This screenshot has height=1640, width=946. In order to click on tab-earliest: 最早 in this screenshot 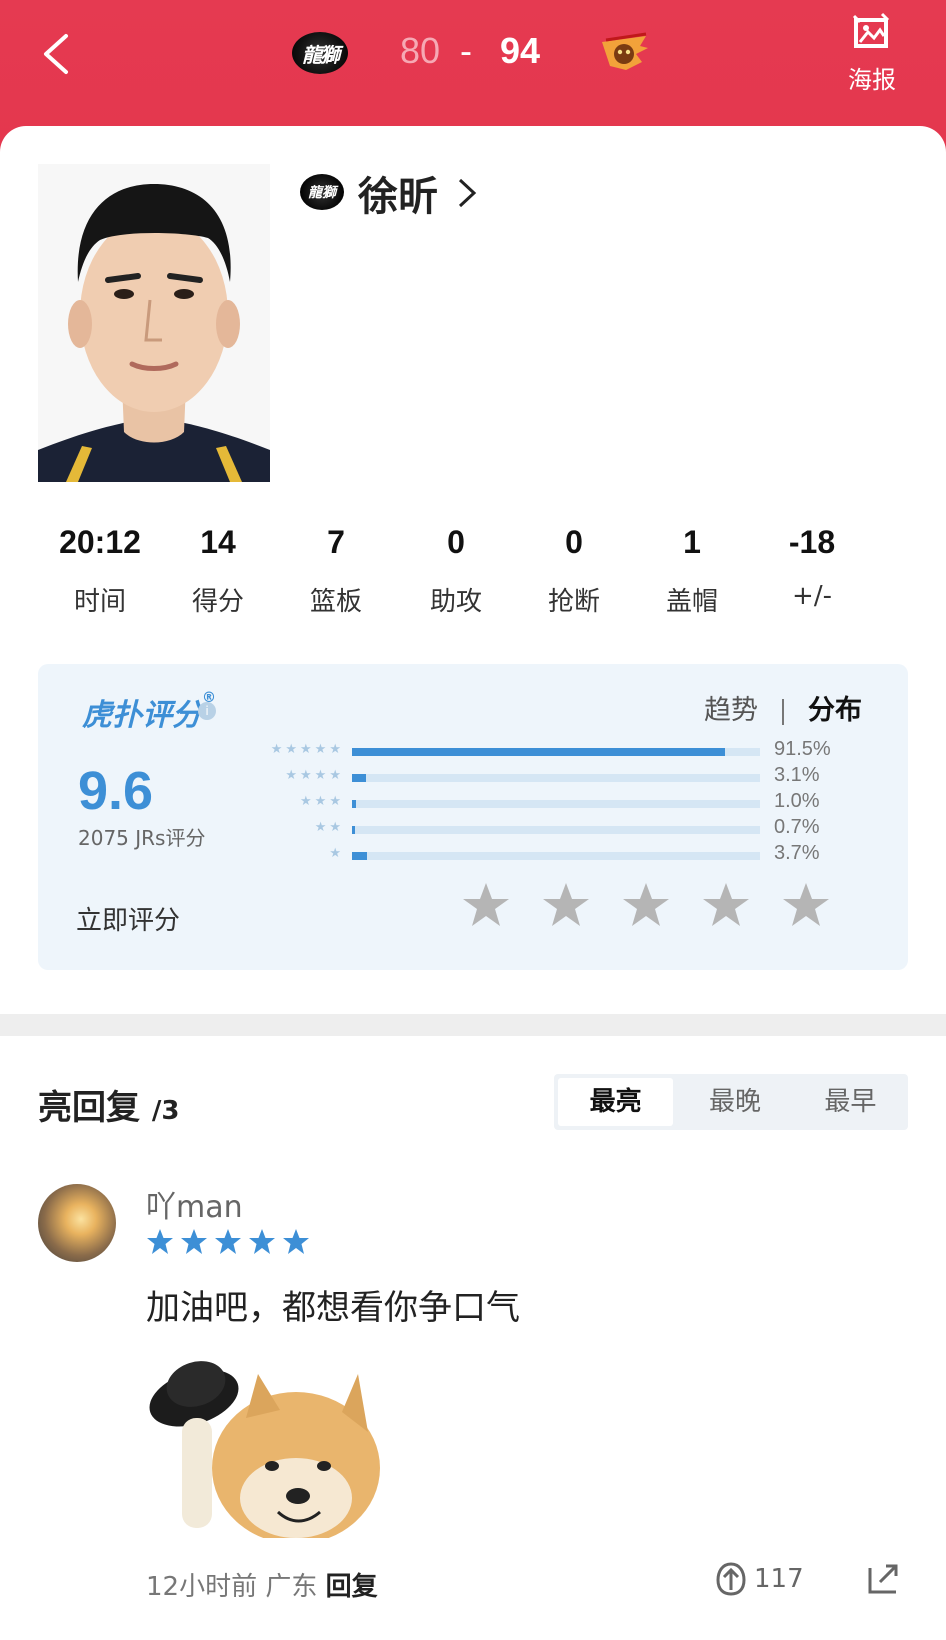, I will do `click(850, 1102)`.